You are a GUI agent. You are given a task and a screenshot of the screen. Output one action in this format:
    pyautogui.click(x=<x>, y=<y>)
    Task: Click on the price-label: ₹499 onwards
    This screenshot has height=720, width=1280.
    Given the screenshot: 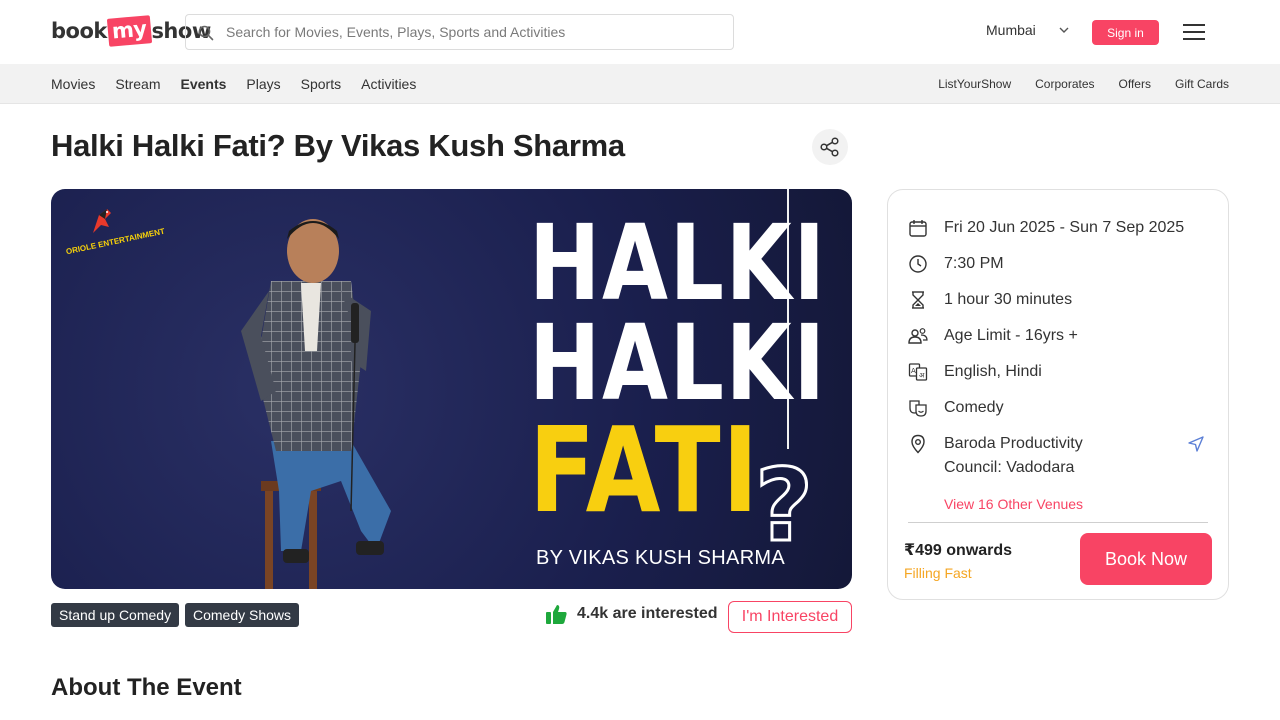 What is the action you would take?
    pyautogui.click(x=958, y=550)
    